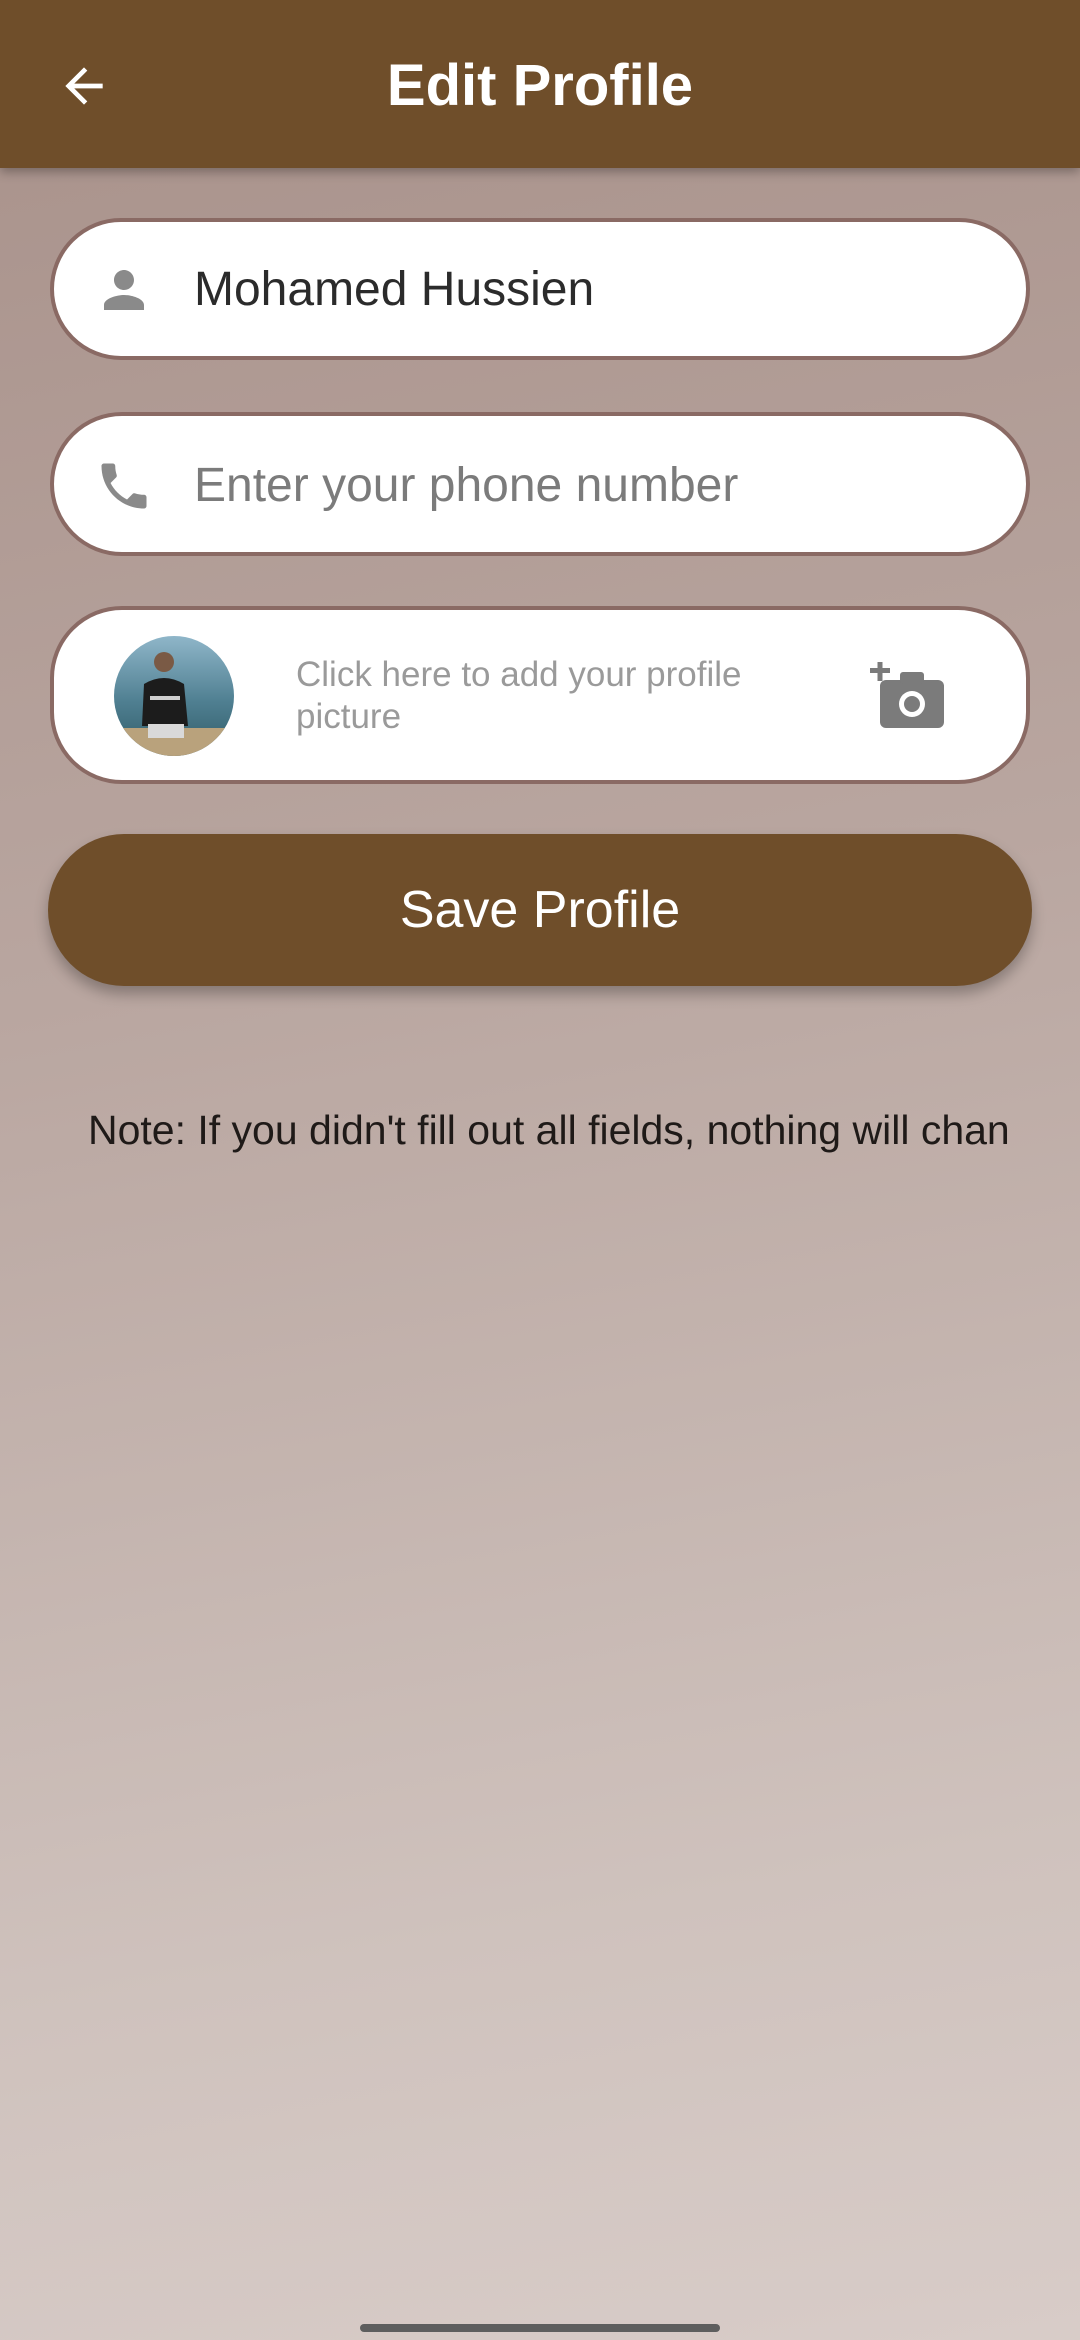 The width and height of the screenshot is (1080, 2340). I want to click on profile-picture-hint: Click here to add your profile picture, so click(519, 695).